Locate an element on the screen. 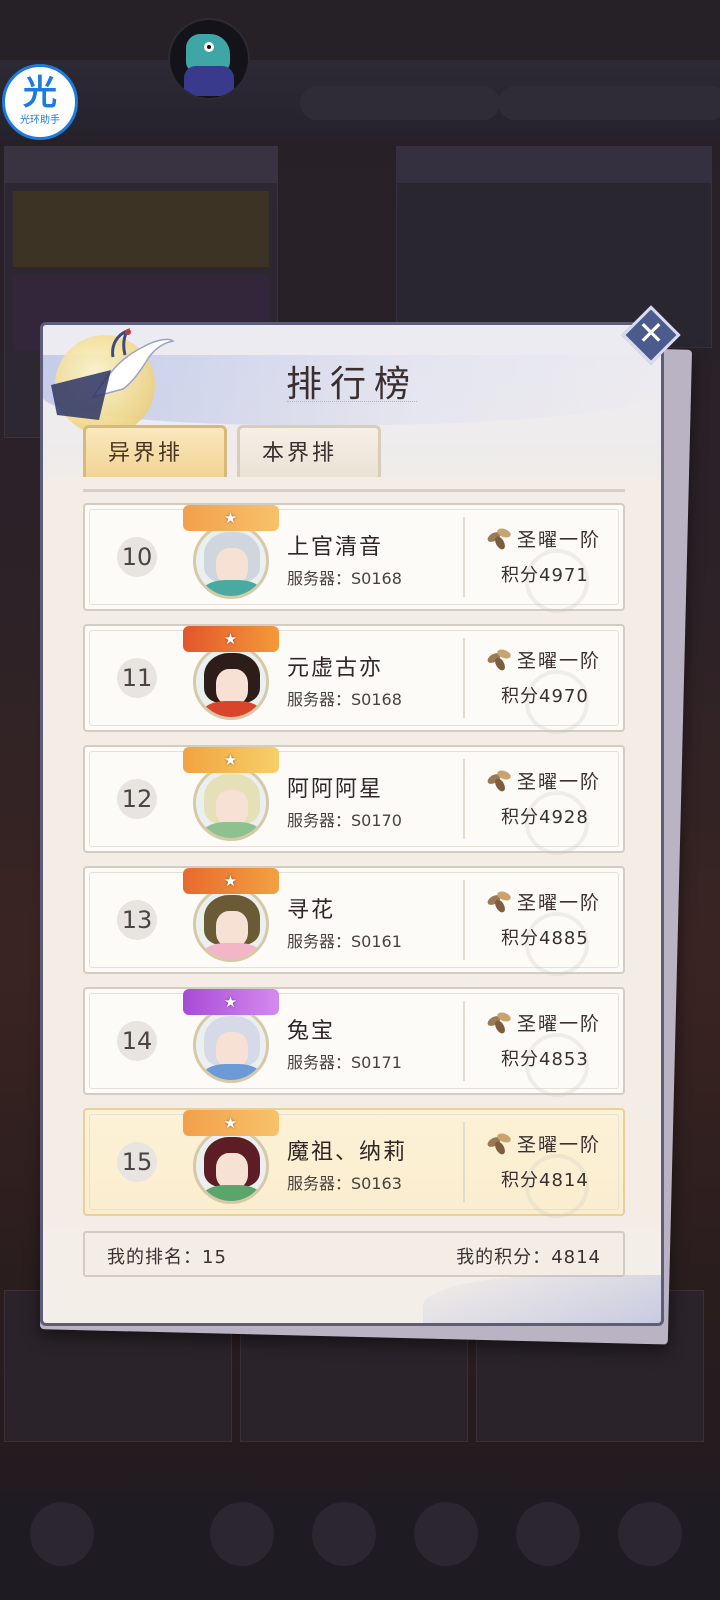 Image resolution: width=720 pixels, height=1600 pixels. my-score-text: 我的积分：4814 is located at coordinates (528, 1257).